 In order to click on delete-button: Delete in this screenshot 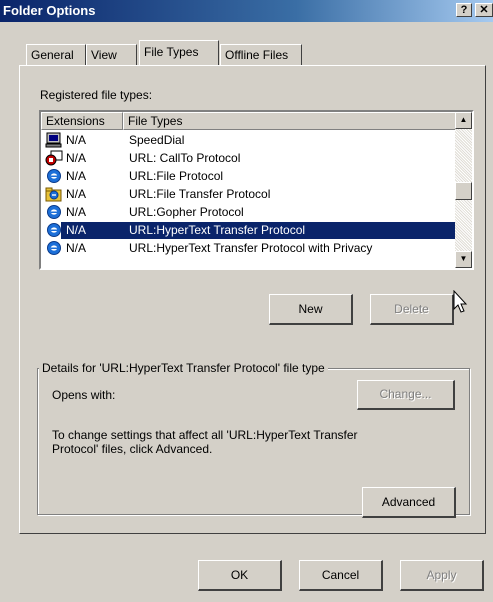, I will do `click(412, 309)`.